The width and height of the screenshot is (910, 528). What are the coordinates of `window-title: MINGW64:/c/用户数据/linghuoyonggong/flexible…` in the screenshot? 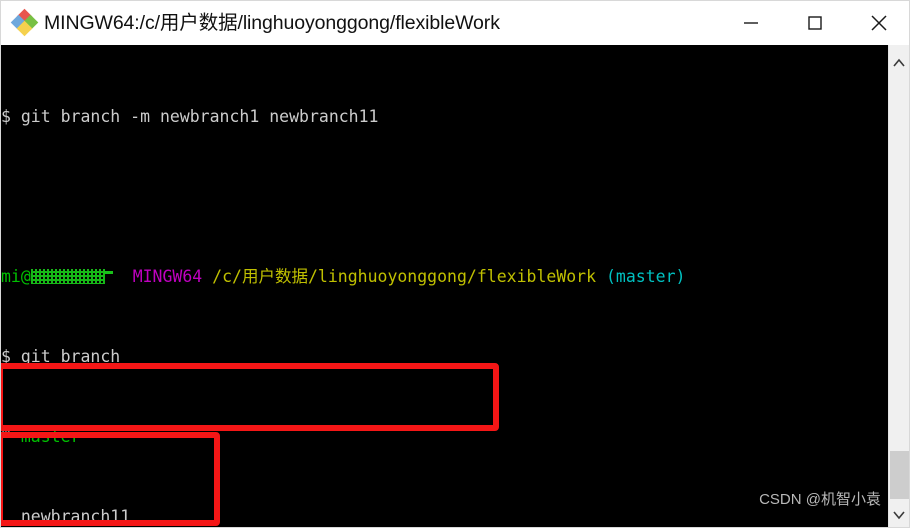 It's located at (272, 23).